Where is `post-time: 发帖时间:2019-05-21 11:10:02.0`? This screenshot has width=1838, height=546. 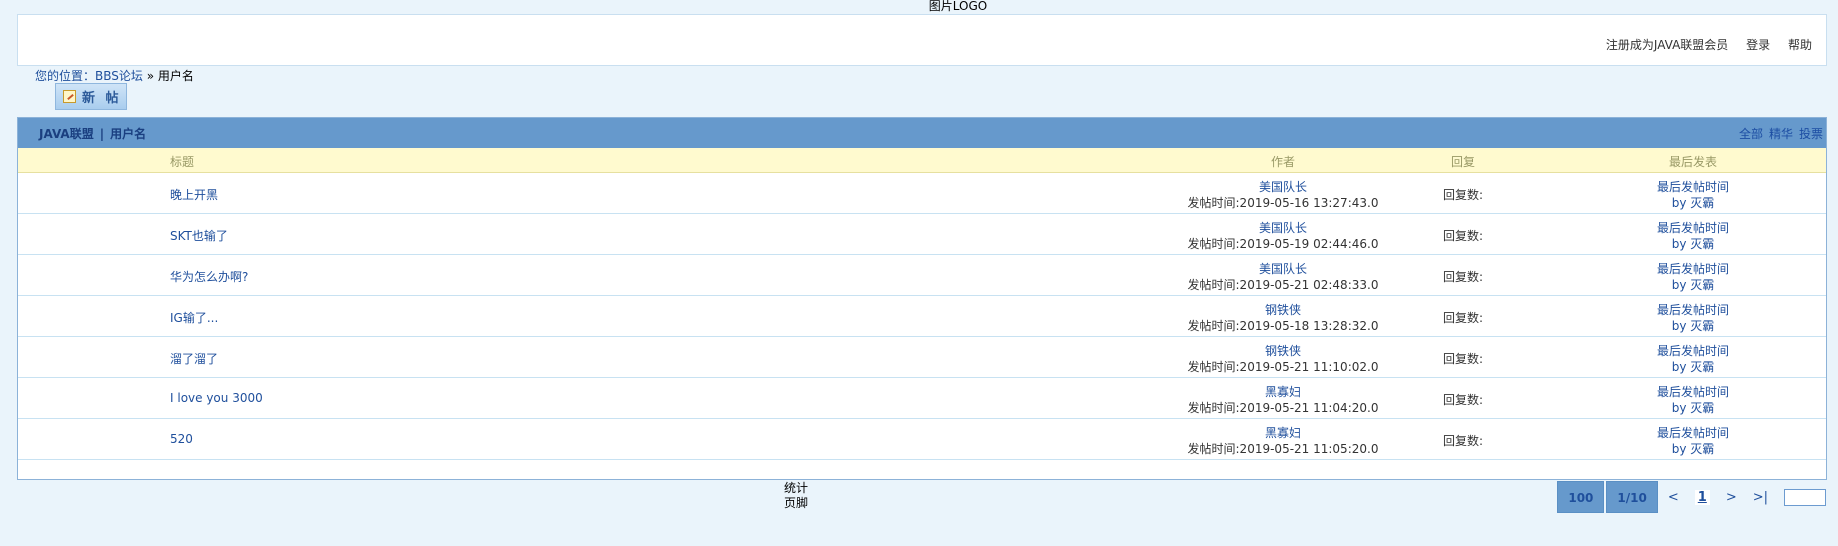 post-time: 发帖时间:2019-05-21 11:10:02.0 is located at coordinates (1283, 367).